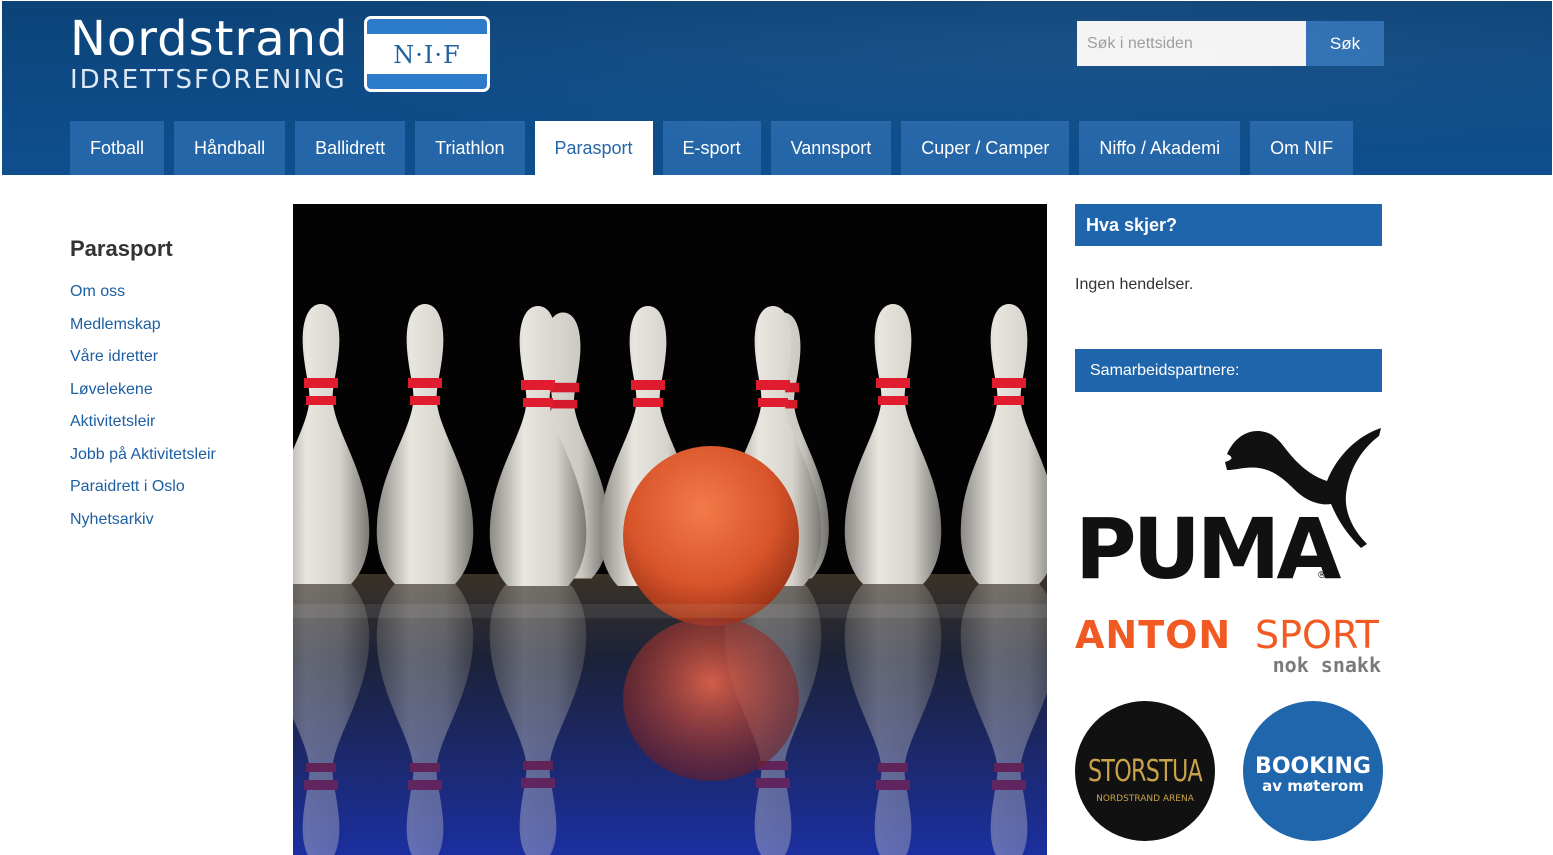  I want to click on no-events-text: Ingen hendelser., so click(1134, 284).